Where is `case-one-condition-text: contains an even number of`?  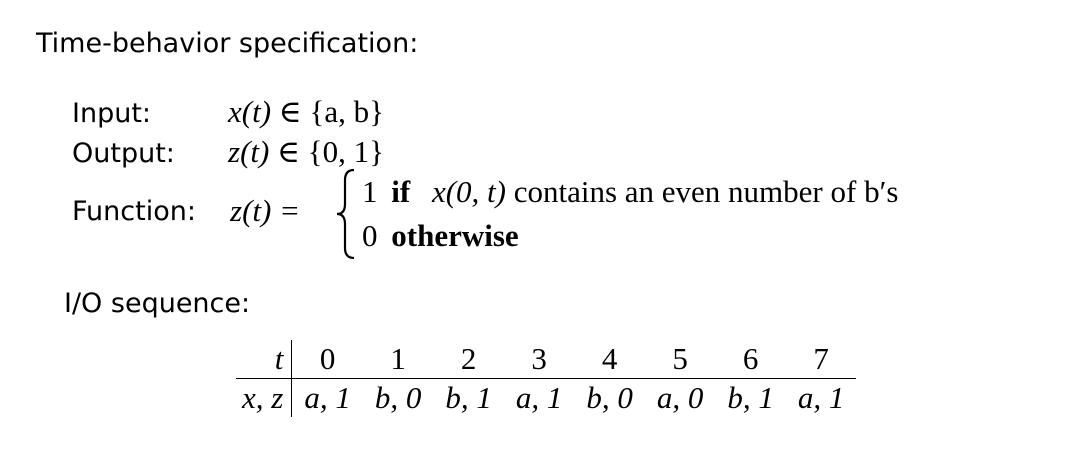 case-one-condition-text: contains an even number of is located at coordinates (685, 191).